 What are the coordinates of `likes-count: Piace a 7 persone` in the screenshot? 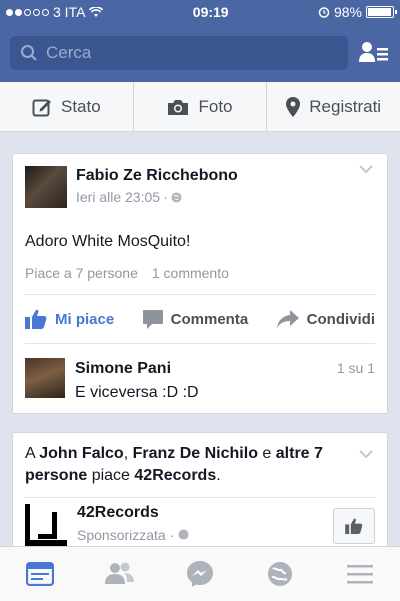 It's located at (81, 273).